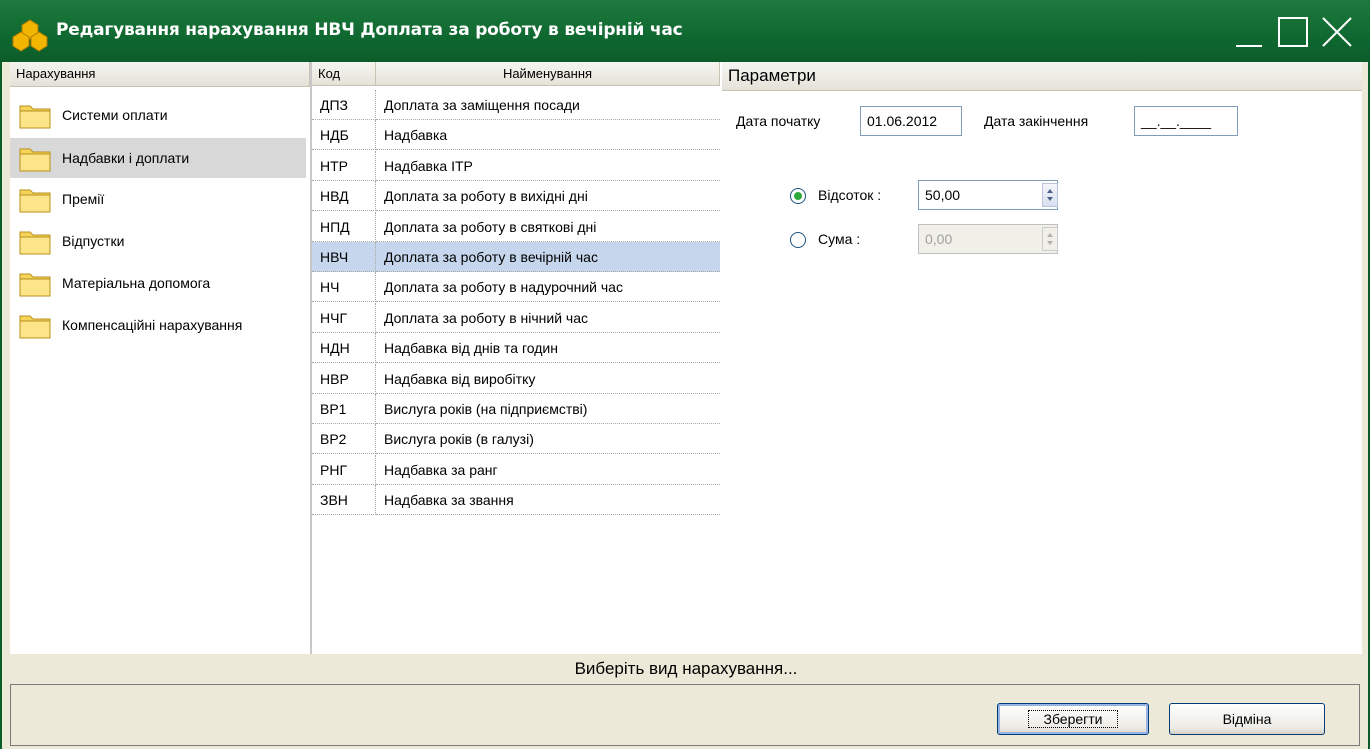 The height and width of the screenshot is (749, 1370). I want to click on cell-name: Вислуга років (на підприємстві), so click(548, 409).